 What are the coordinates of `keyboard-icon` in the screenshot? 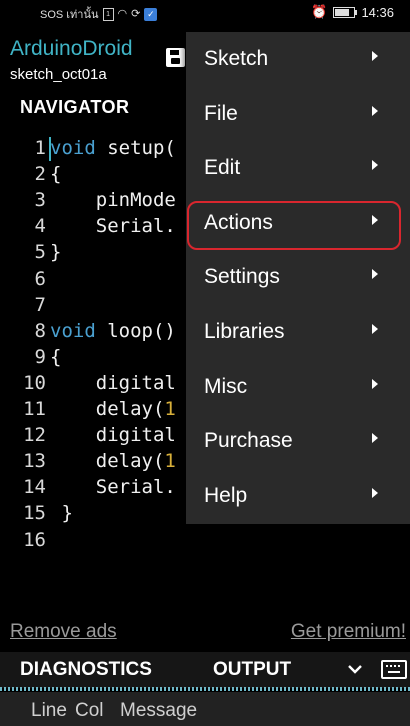 It's located at (394, 669).